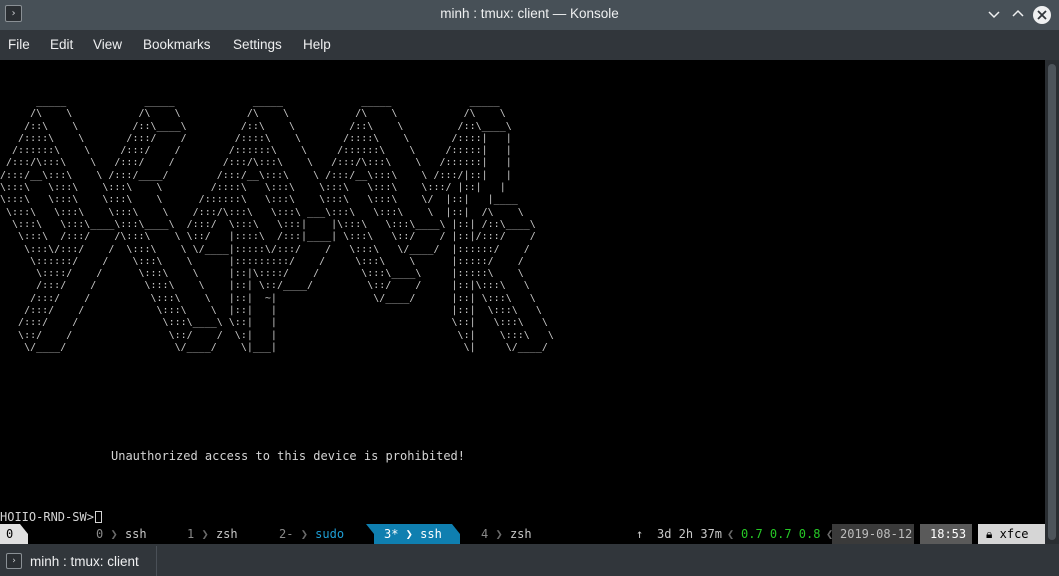  I want to click on shell-prompt: HOIIO-RND-SW>, so click(51, 517).